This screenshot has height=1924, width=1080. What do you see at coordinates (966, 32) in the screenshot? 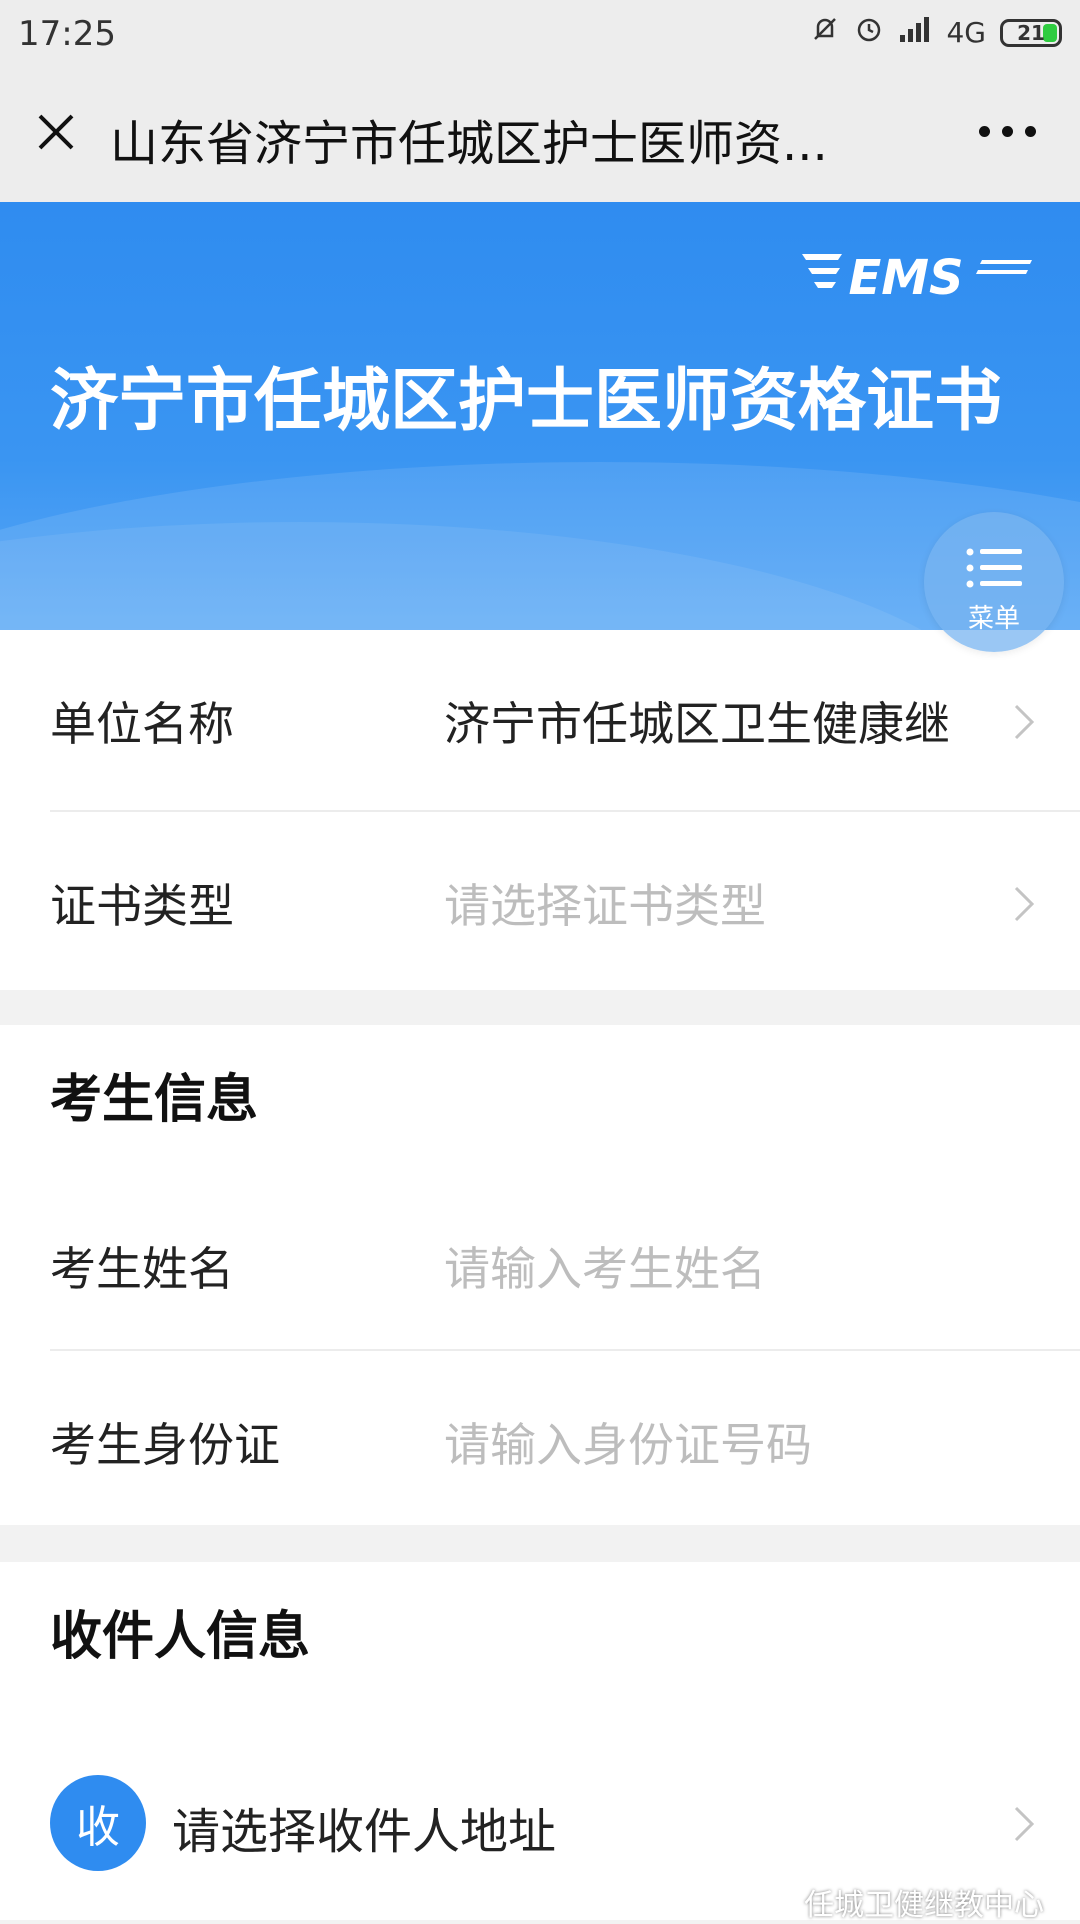
I see `network-type: 4G` at bounding box center [966, 32].